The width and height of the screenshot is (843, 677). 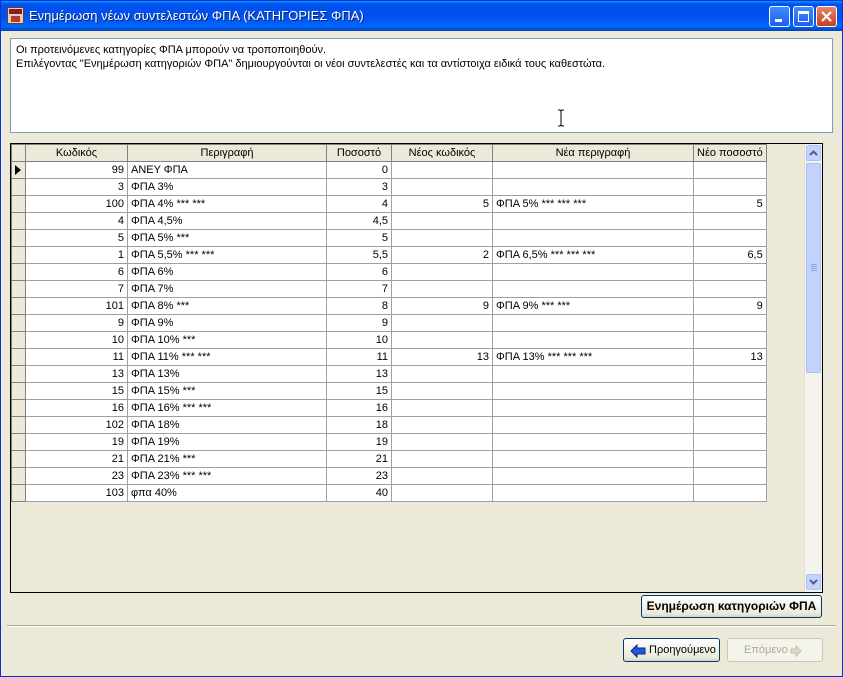 What do you see at coordinates (227, 374) in the screenshot?
I see `cell-description: ΦΠΑ 13%` at bounding box center [227, 374].